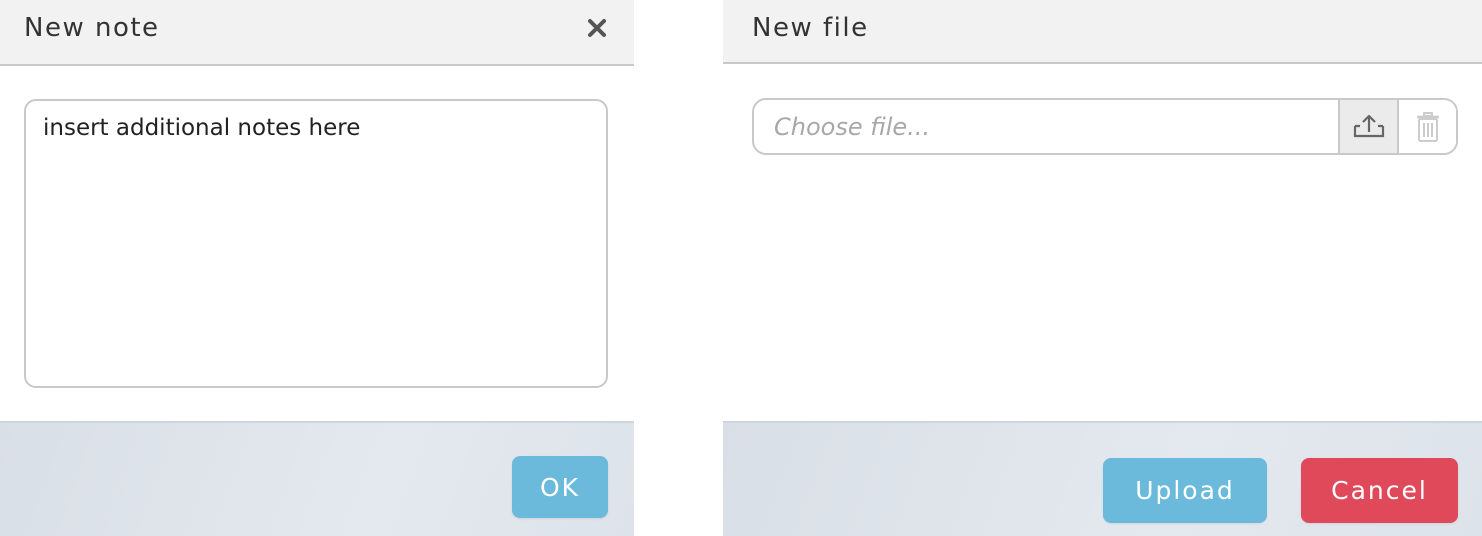 The width and height of the screenshot is (1482, 536). What do you see at coordinates (1046, 126) in the screenshot?
I see `file-input` at bounding box center [1046, 126].